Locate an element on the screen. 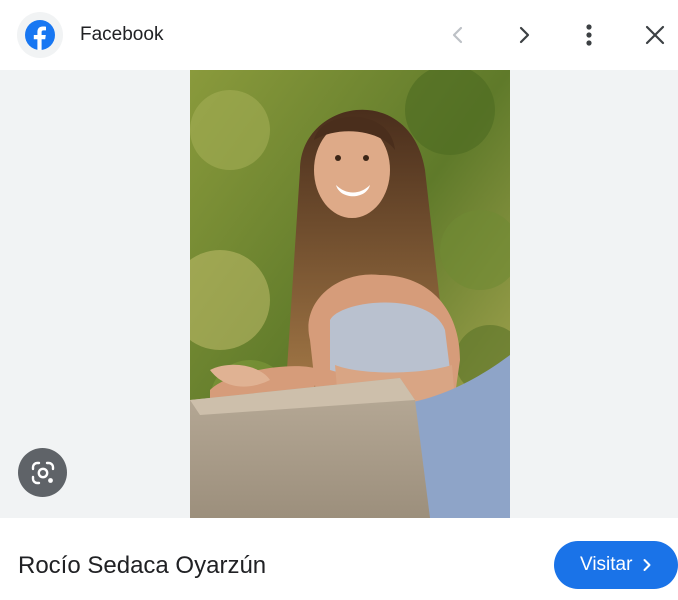  image-title: Rocío Sedaca Oyarzún is located at coordinates (142, 566).